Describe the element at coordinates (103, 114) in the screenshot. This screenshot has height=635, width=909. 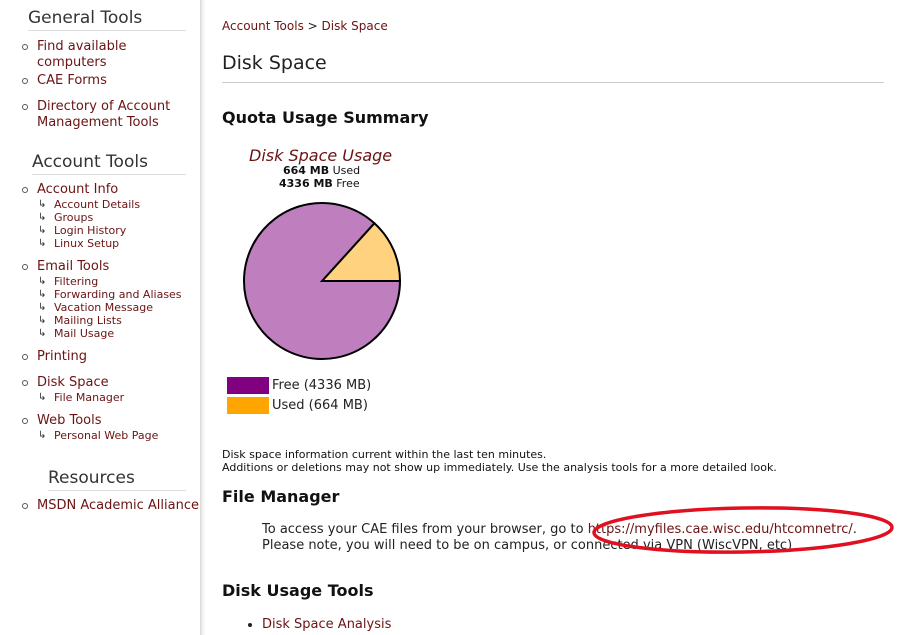
I see `directory-link: Directory of Account Management Tools` at that location.